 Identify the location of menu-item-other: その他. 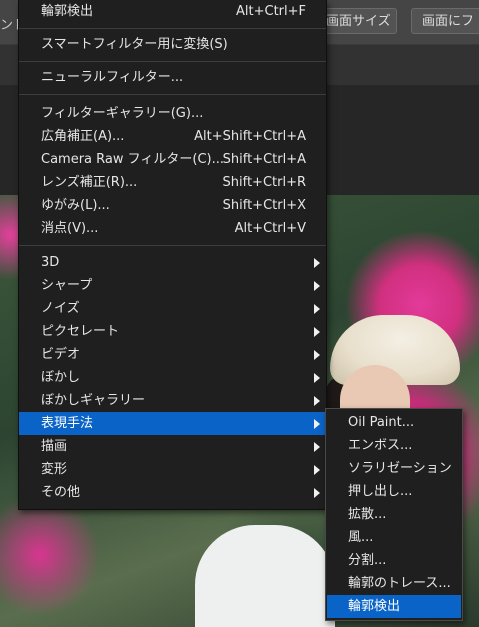
(172, 492).